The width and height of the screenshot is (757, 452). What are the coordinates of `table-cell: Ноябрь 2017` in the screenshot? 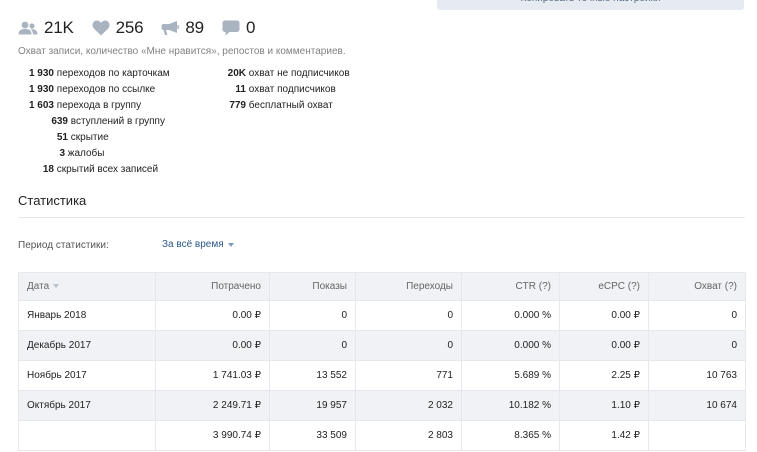 It's located at (87, 375).